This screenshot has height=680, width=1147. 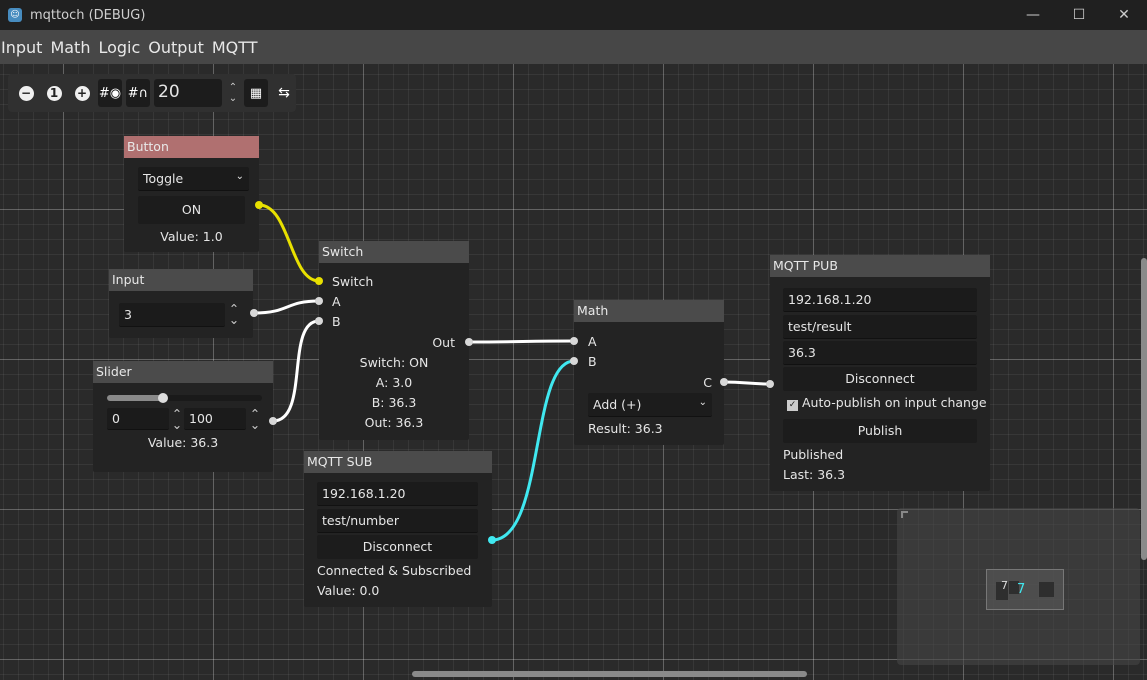 What do you see at coordinates (724, 382) in the screenshot?
I see `c-output-port` at bounding box center [724, 382].